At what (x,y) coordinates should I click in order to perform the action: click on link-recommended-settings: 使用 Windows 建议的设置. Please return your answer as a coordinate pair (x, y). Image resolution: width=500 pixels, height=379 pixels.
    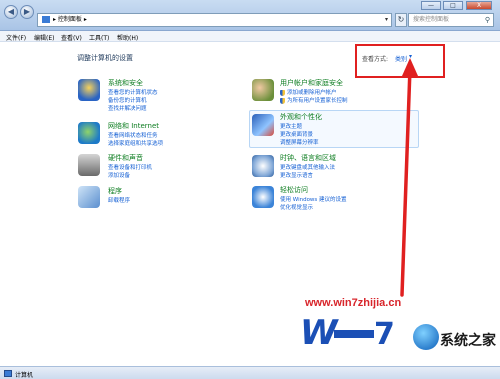
    Looking at the image, I should click on (313, 199).